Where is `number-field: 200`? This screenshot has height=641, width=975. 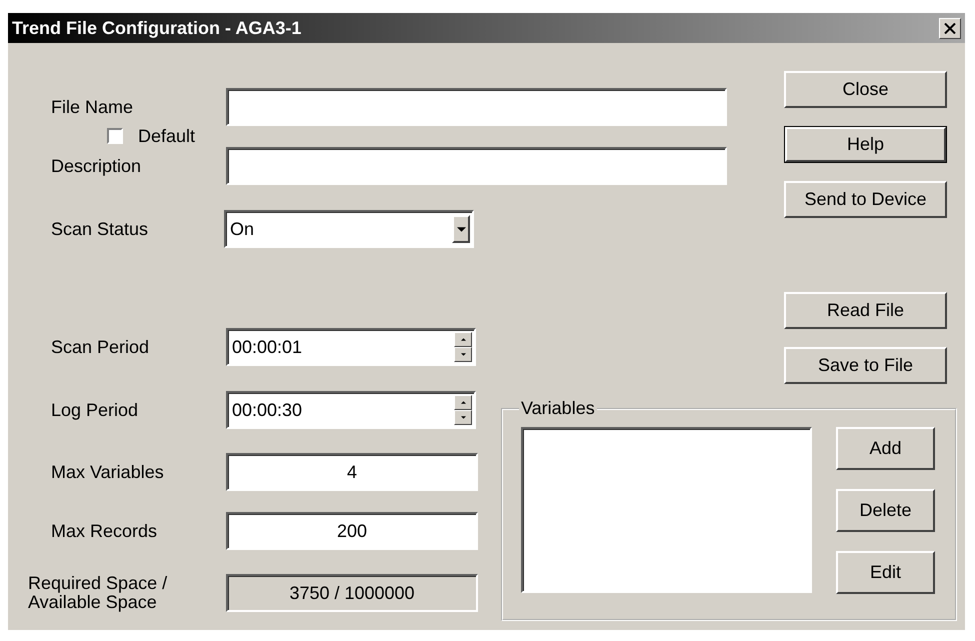 number-field: 200 is located at coordinates (352, 531).